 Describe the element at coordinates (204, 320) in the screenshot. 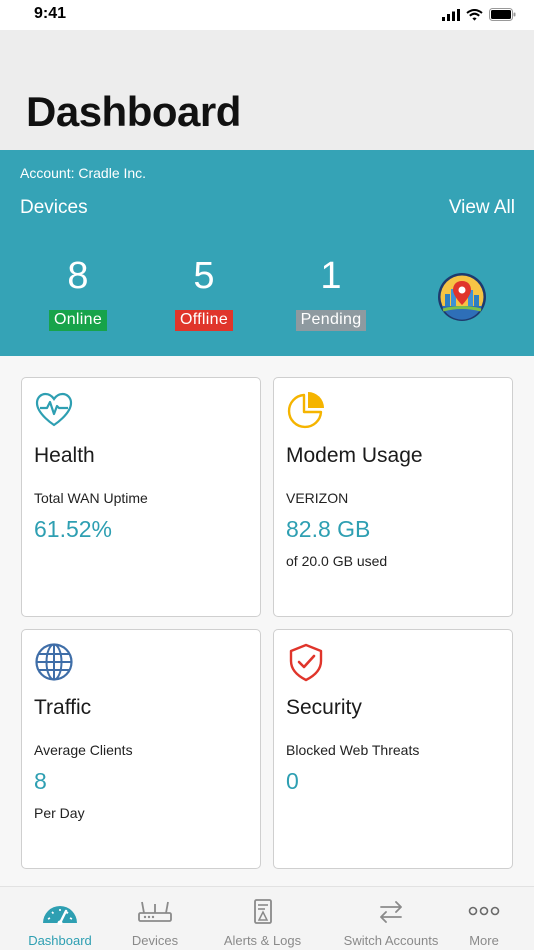

I see `offline-badge: Offline` at that location.